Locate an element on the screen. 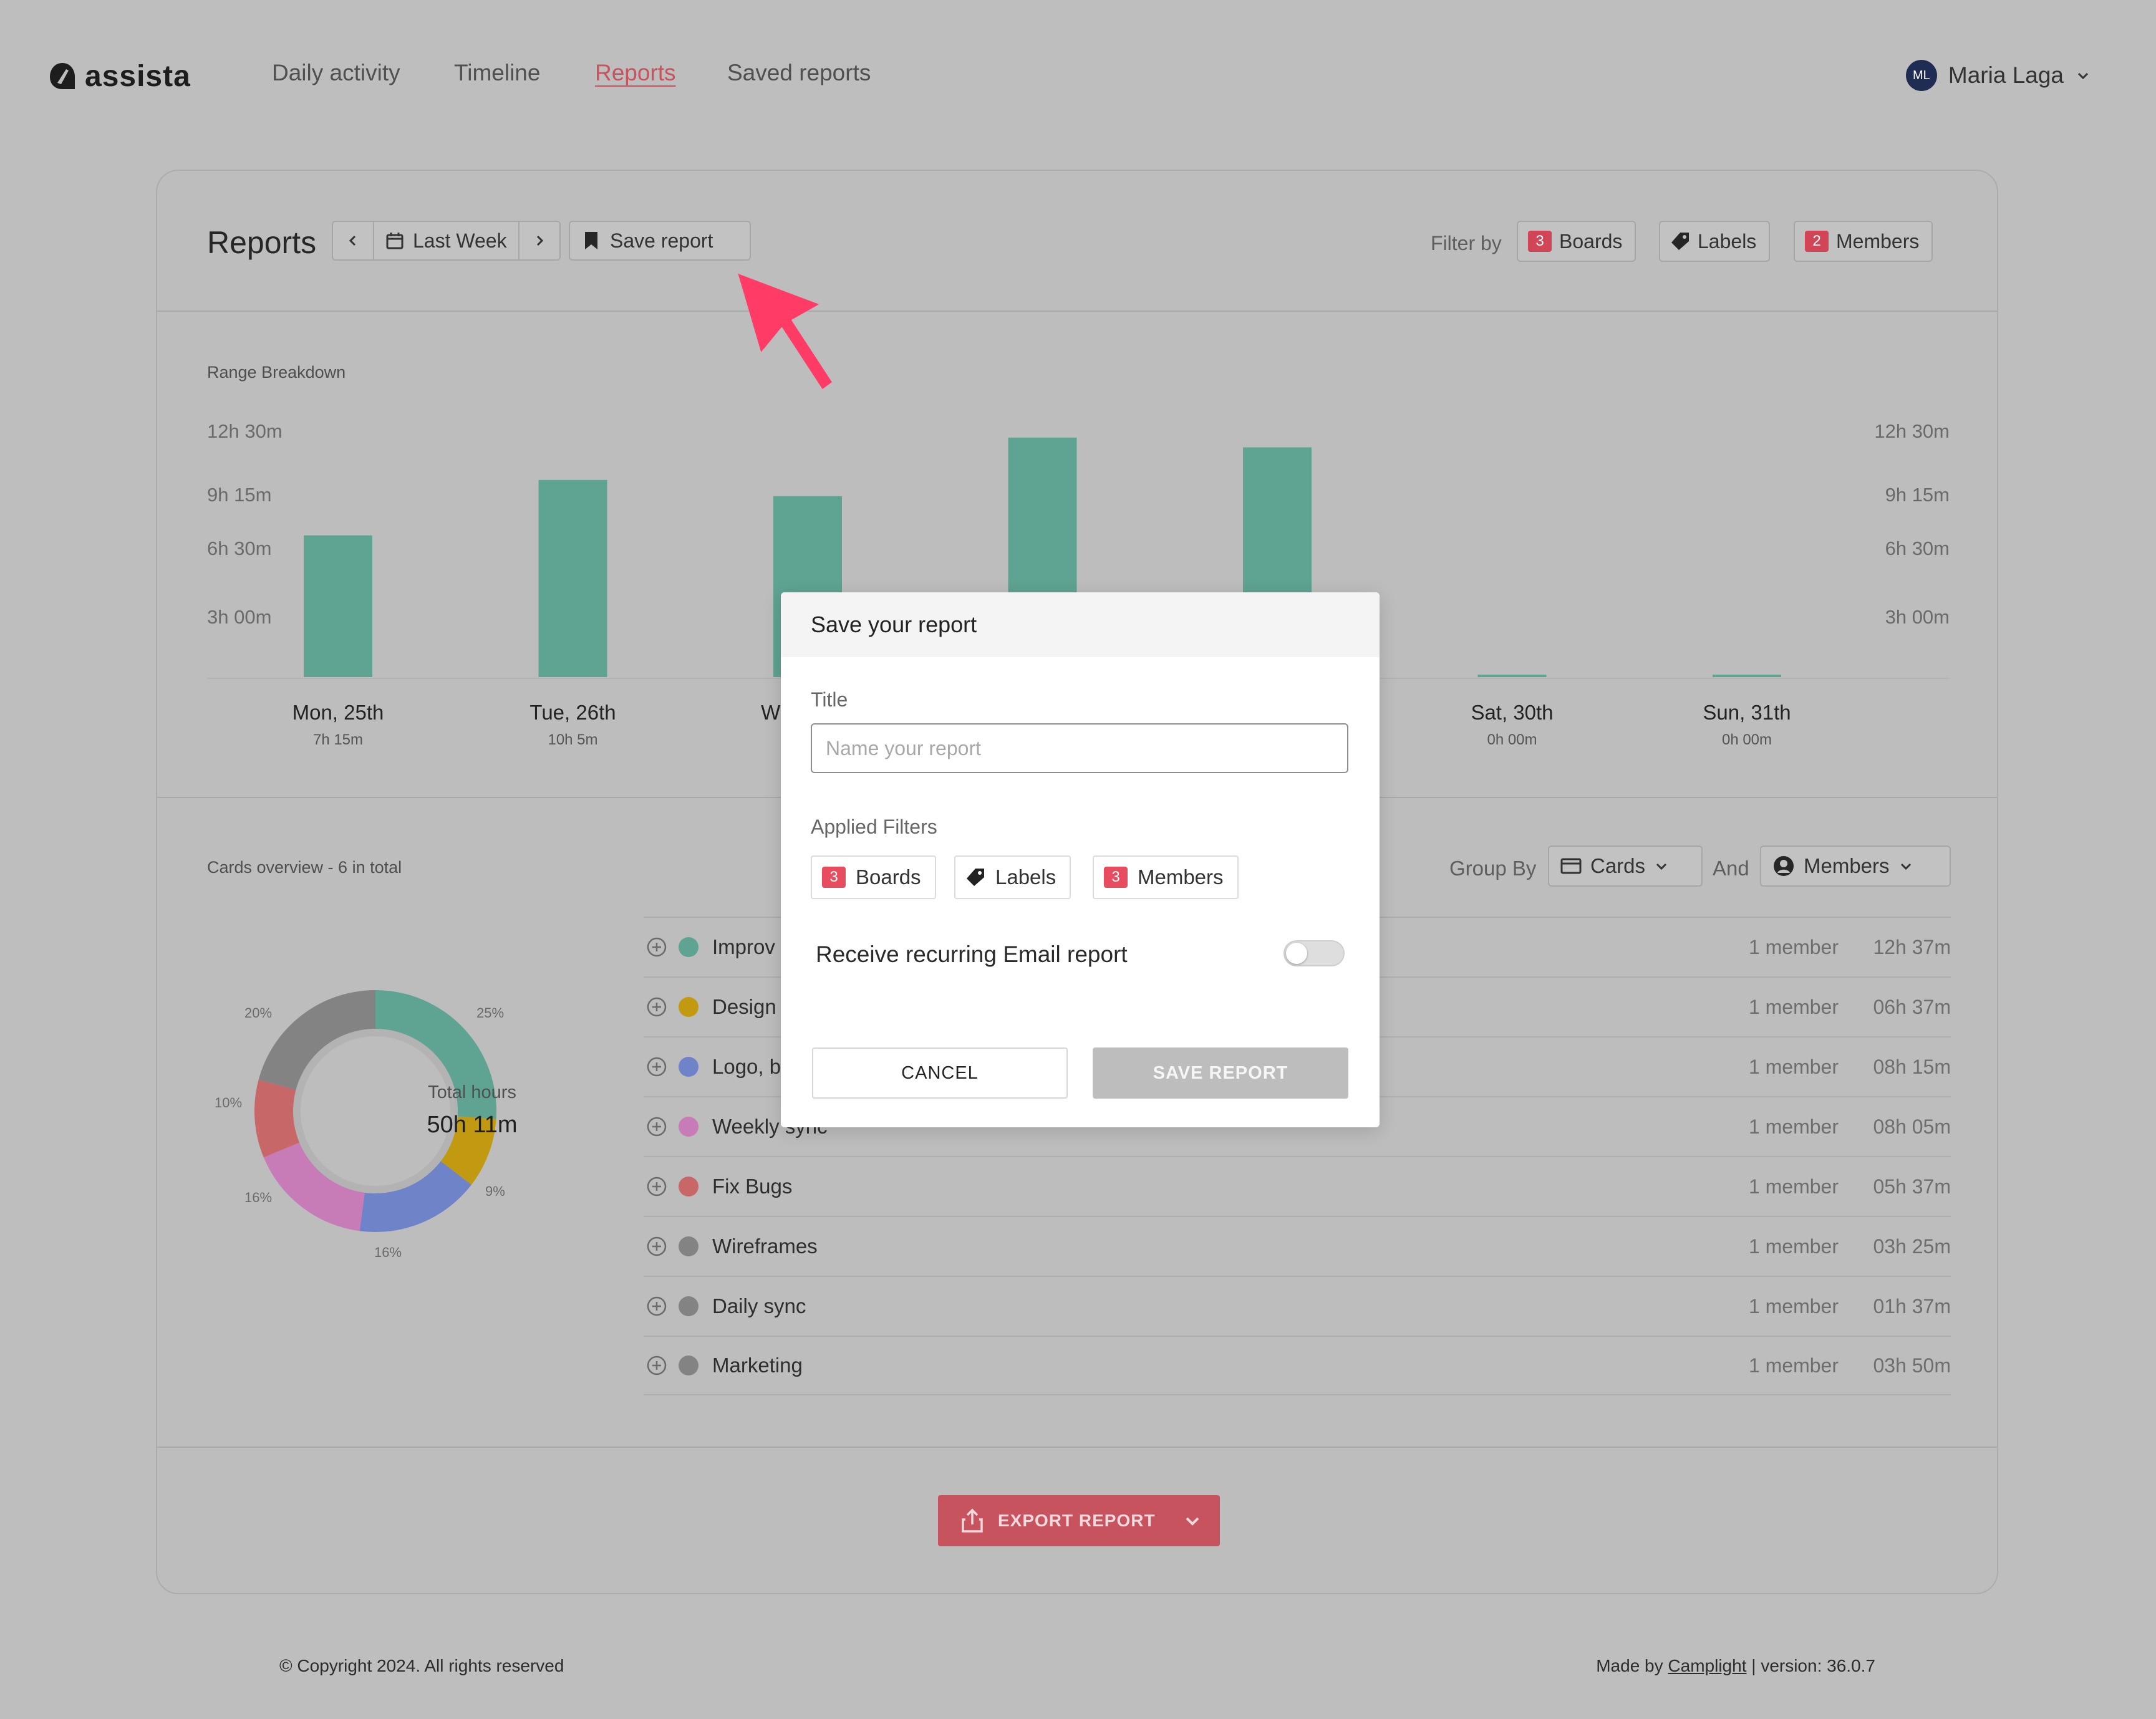  and-value: Members is located at coordinates (1847, 865).